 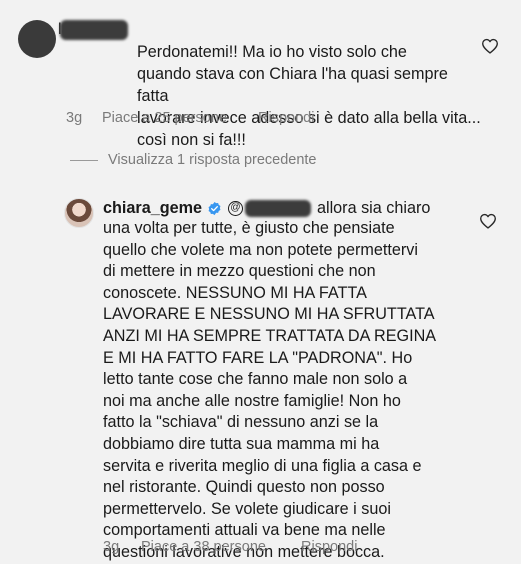 What do you see at coordinates (79, 213) in the screenshot?
I see `reply-avatar` at bounding box center [79, 213].